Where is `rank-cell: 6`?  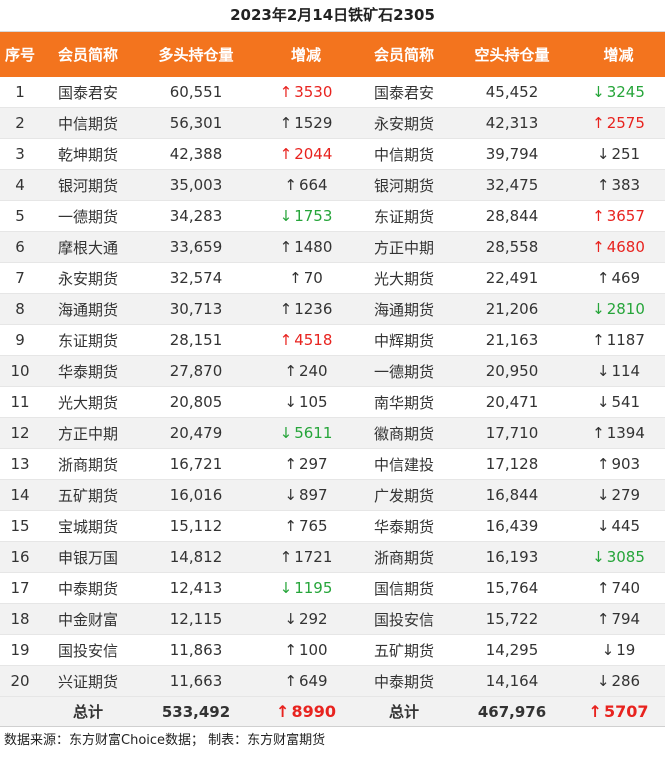
rank-cell: 6 is located at coordinates (20, 247).